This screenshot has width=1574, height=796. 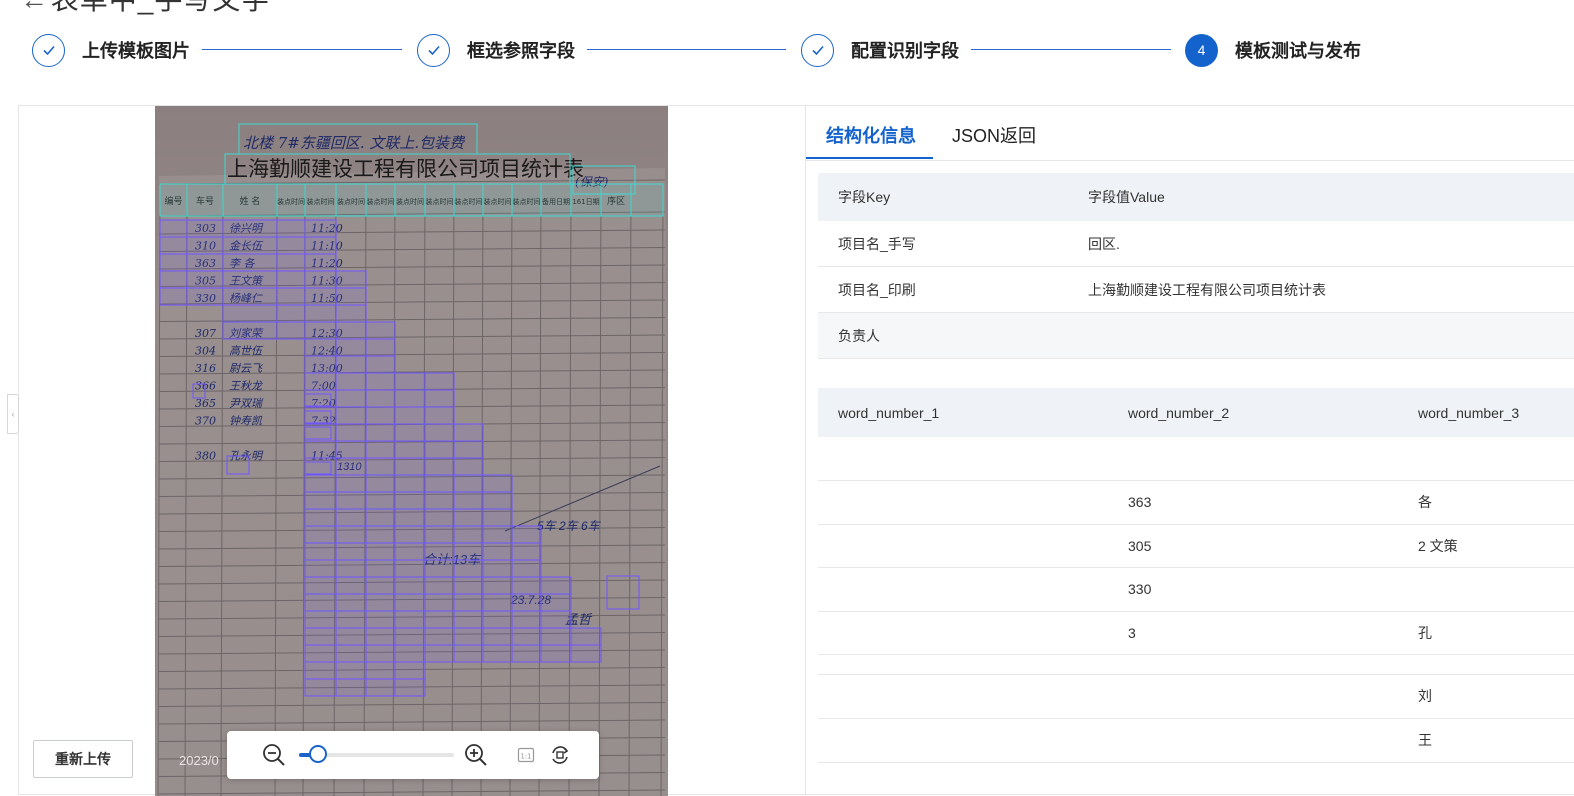 I want to click on step-connector, so click(x=1071, y=49).